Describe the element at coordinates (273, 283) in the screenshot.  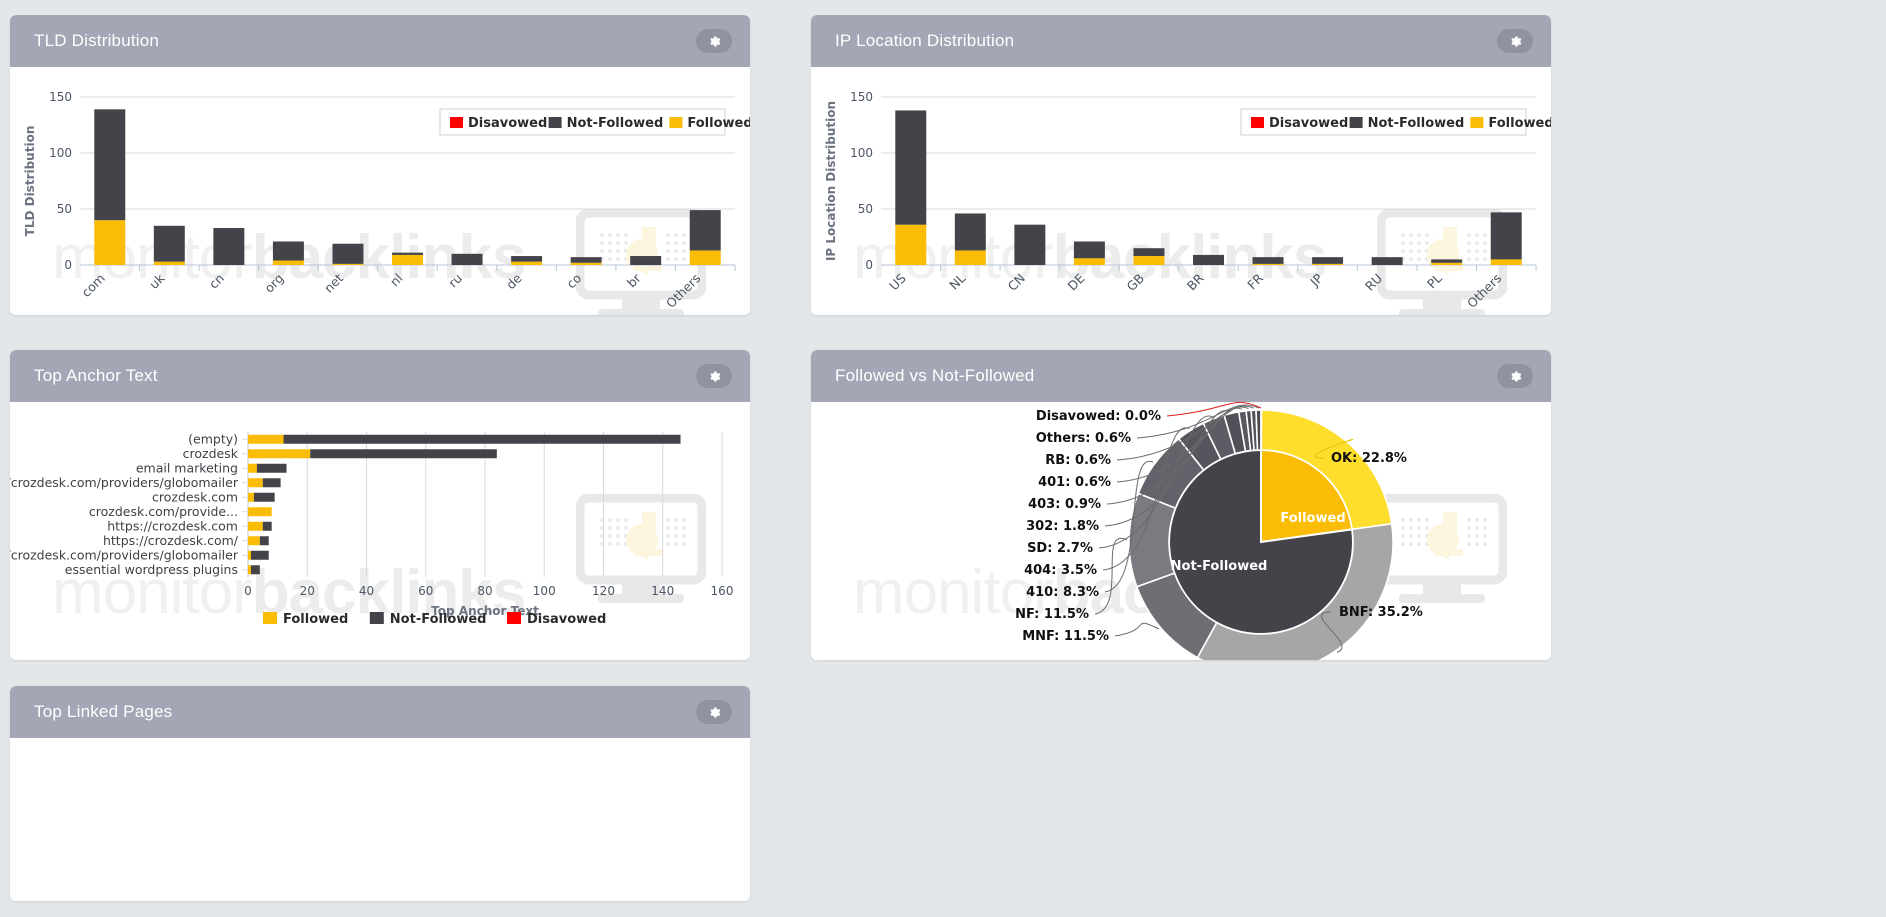
I see `x-tick-label: org` at that location.